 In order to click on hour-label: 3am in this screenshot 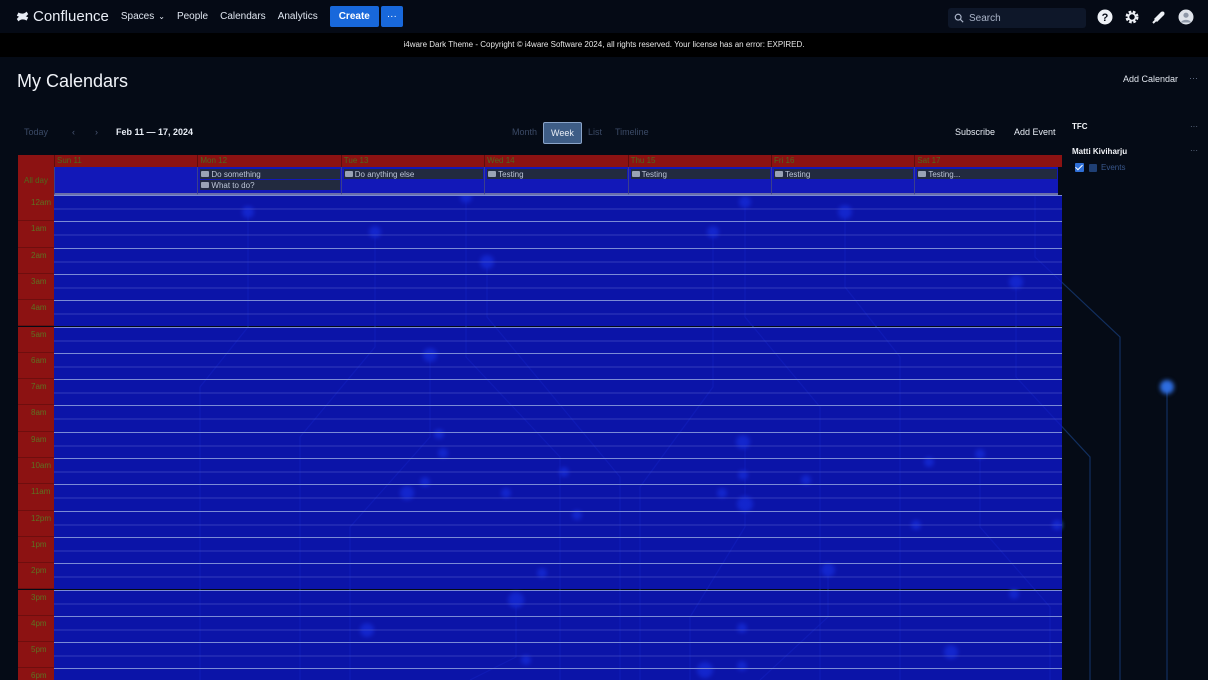, I will do `click(36, 287)`.